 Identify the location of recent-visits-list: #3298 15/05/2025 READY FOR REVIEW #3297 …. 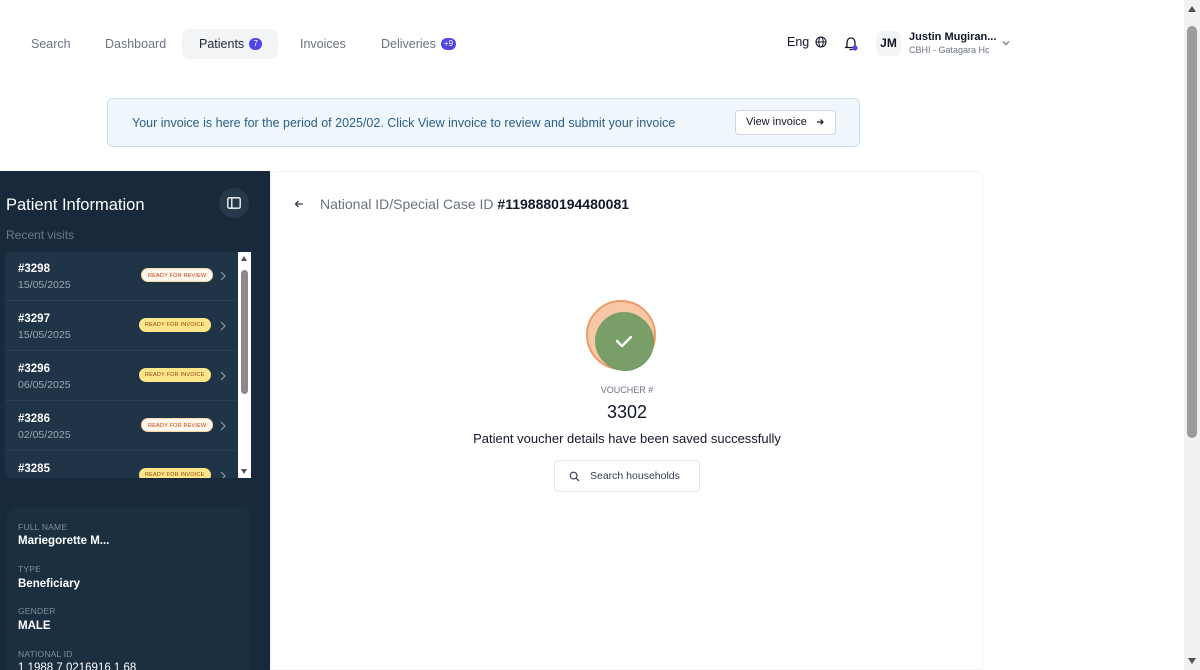
(121, 365).